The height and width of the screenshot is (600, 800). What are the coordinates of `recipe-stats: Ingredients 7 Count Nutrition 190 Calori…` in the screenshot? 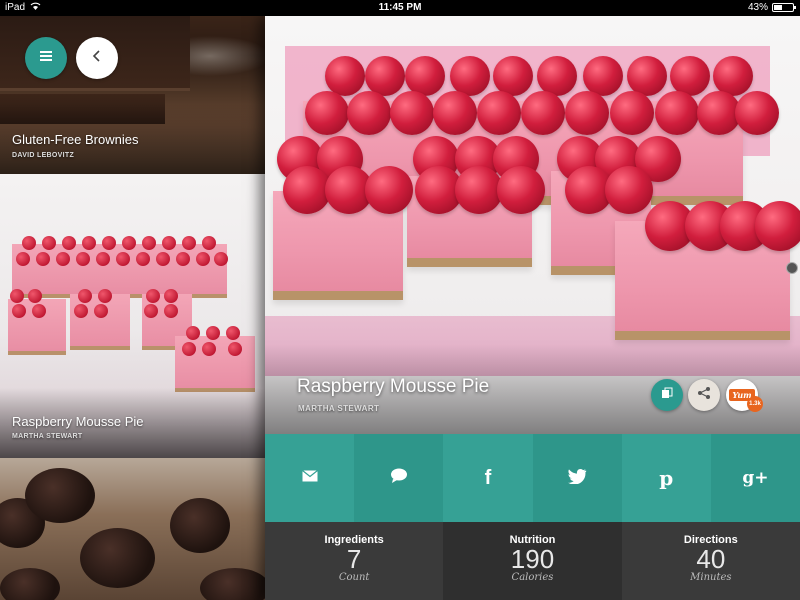 It's located at (532, 561).